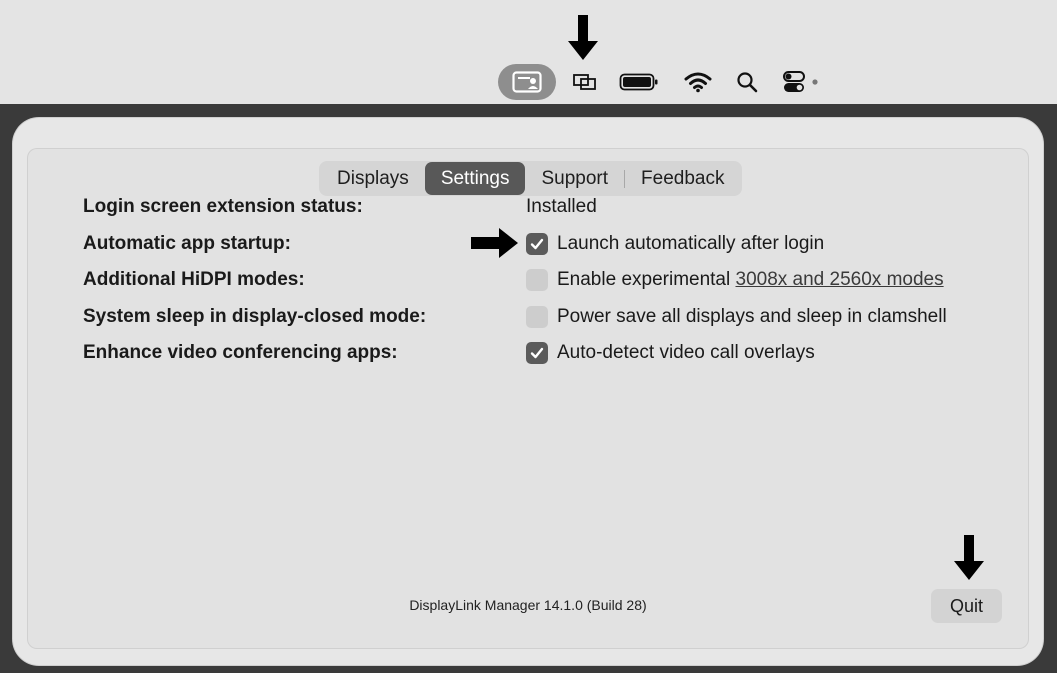 This screenshot has height=673, width=1057. I want to click on spotlight-search-icon, so click(747, 82).